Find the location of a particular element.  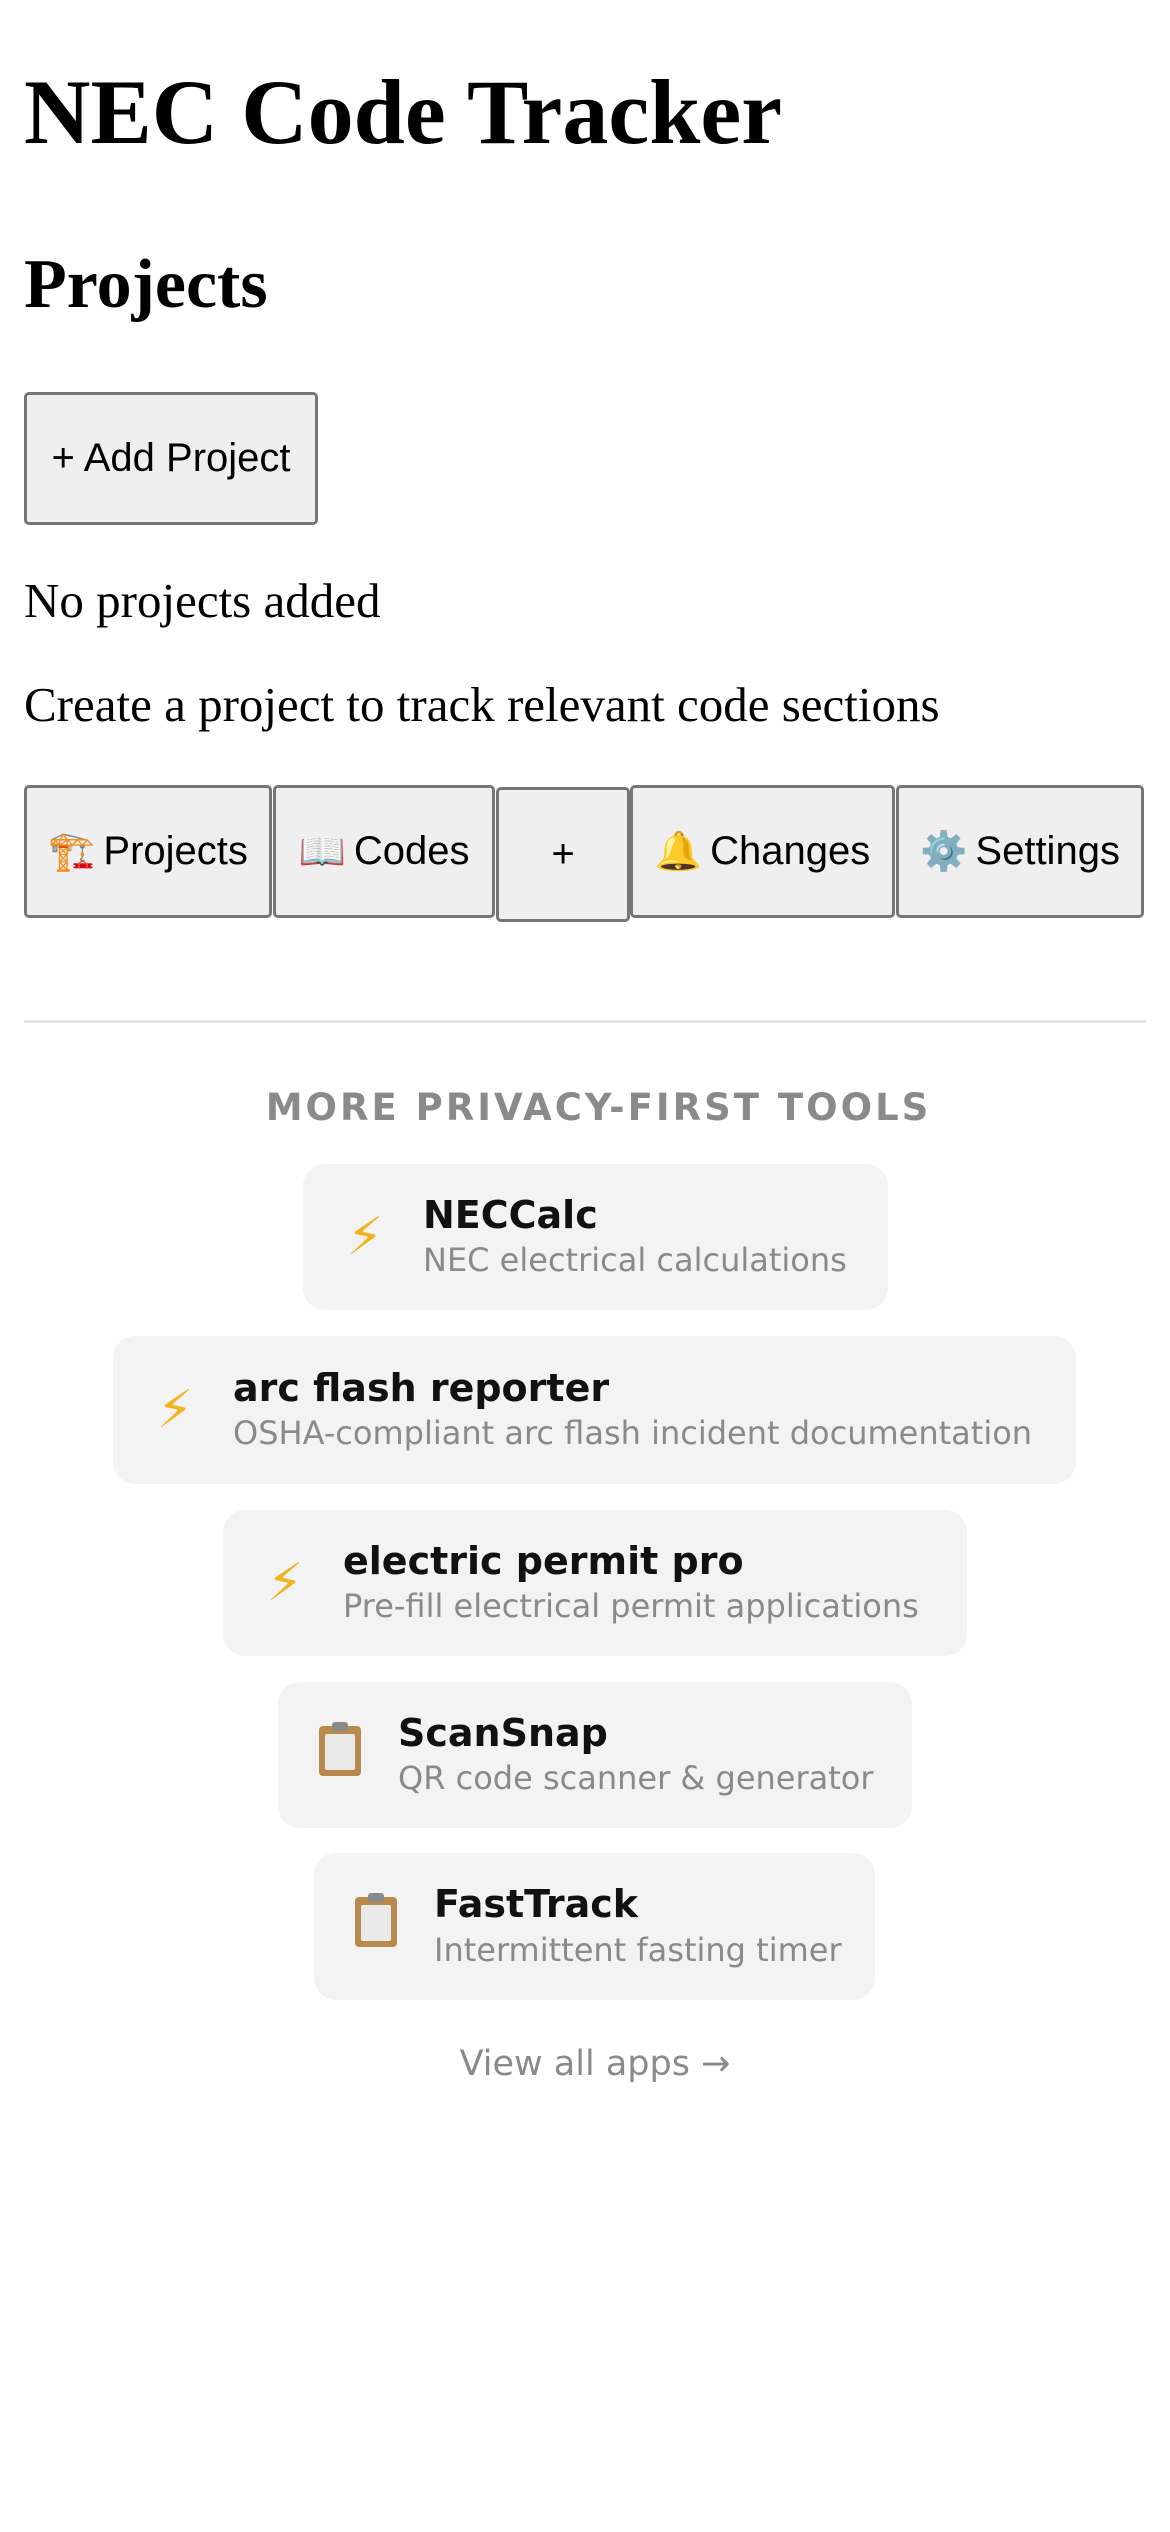

nav-codes-button: 📖 Codes is located at coordinates (384, 851).